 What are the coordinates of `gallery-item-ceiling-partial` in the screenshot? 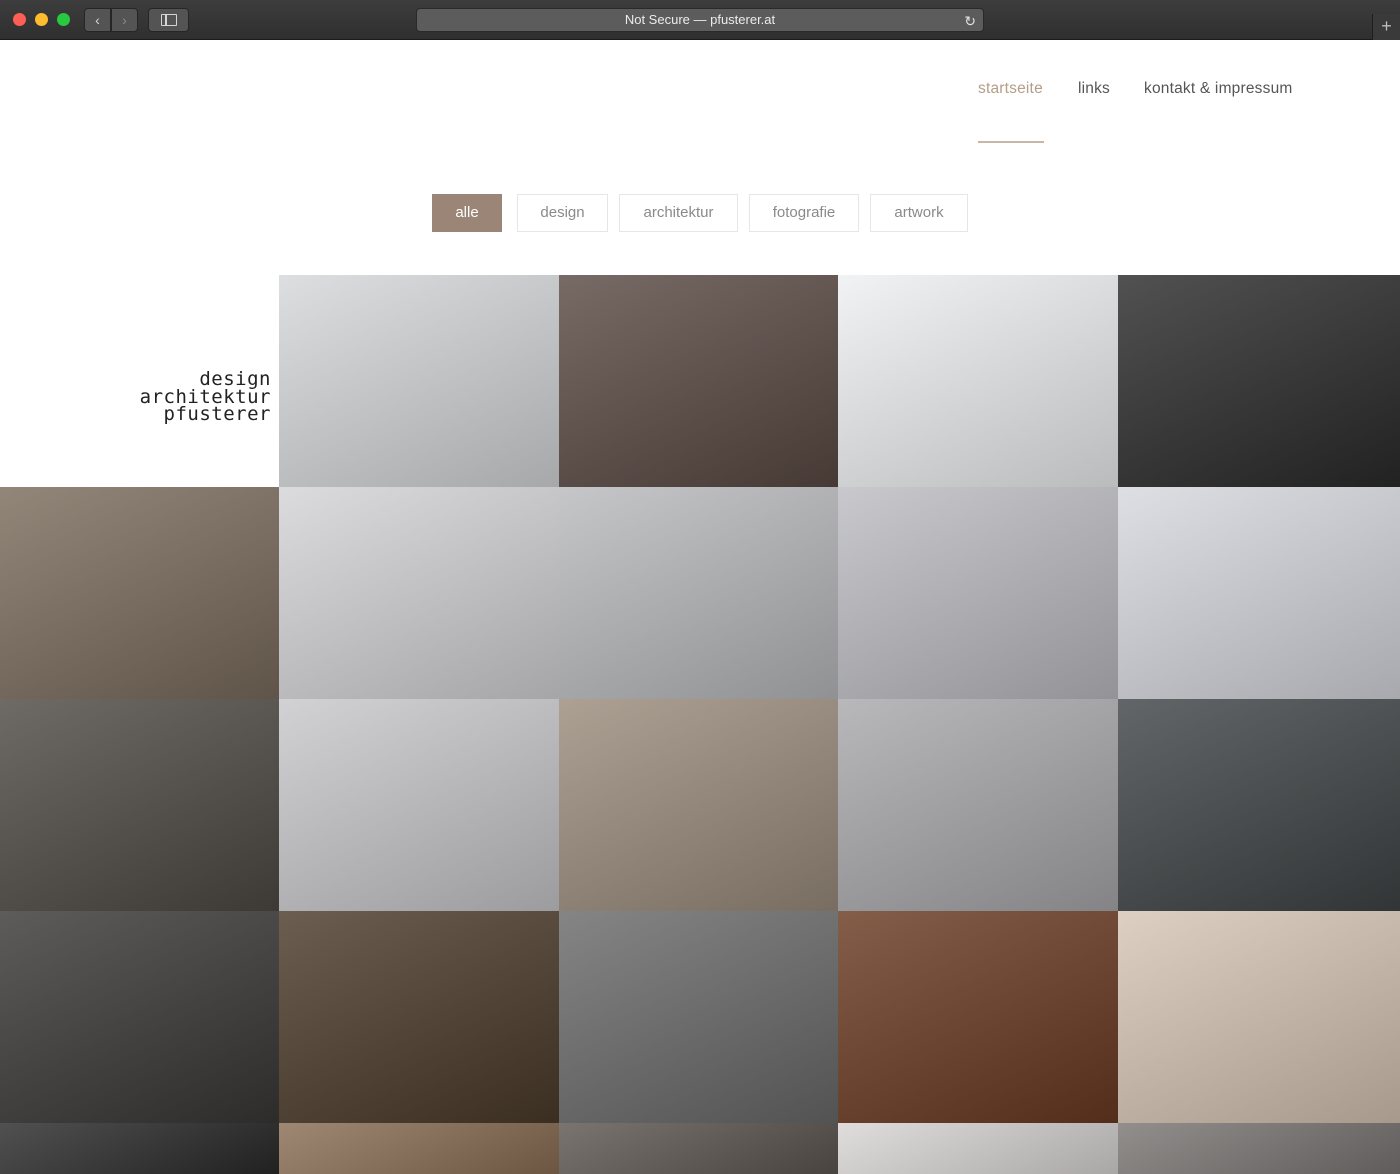 It's located at (1259, 1148).